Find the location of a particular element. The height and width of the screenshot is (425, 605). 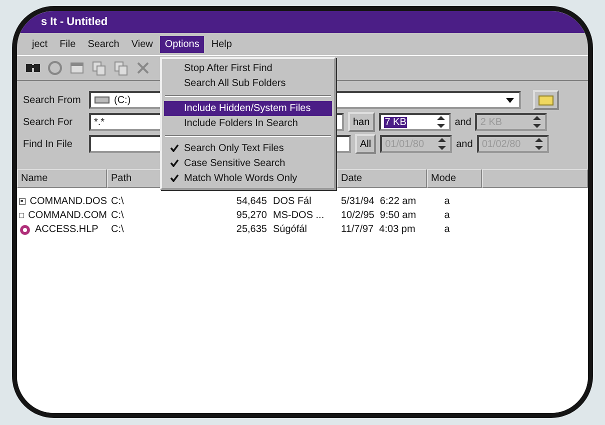

field-label: Search For is located at coordinates (48, 123).